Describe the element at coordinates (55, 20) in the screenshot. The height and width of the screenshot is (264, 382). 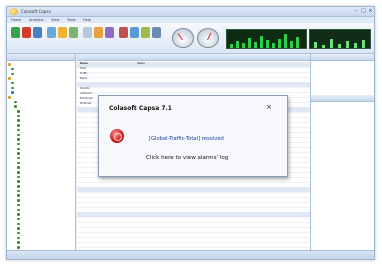
I see `menu-tab-view: View` at that location.